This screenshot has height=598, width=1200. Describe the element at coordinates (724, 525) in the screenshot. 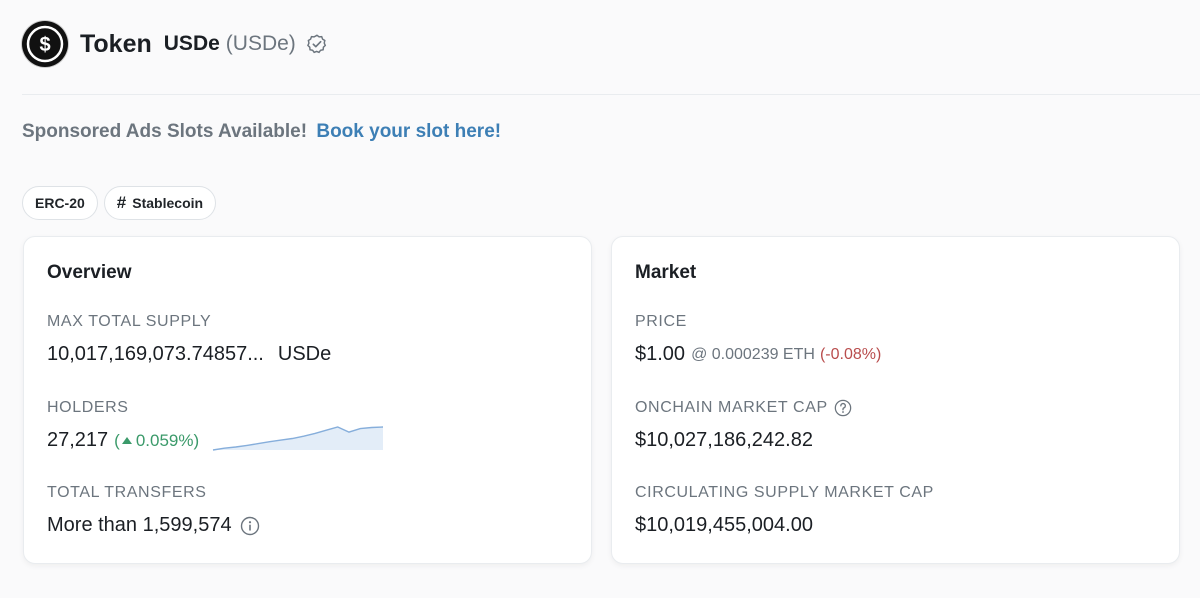

I see `circ-cap-value: $10,019,455,004.00` at that location.